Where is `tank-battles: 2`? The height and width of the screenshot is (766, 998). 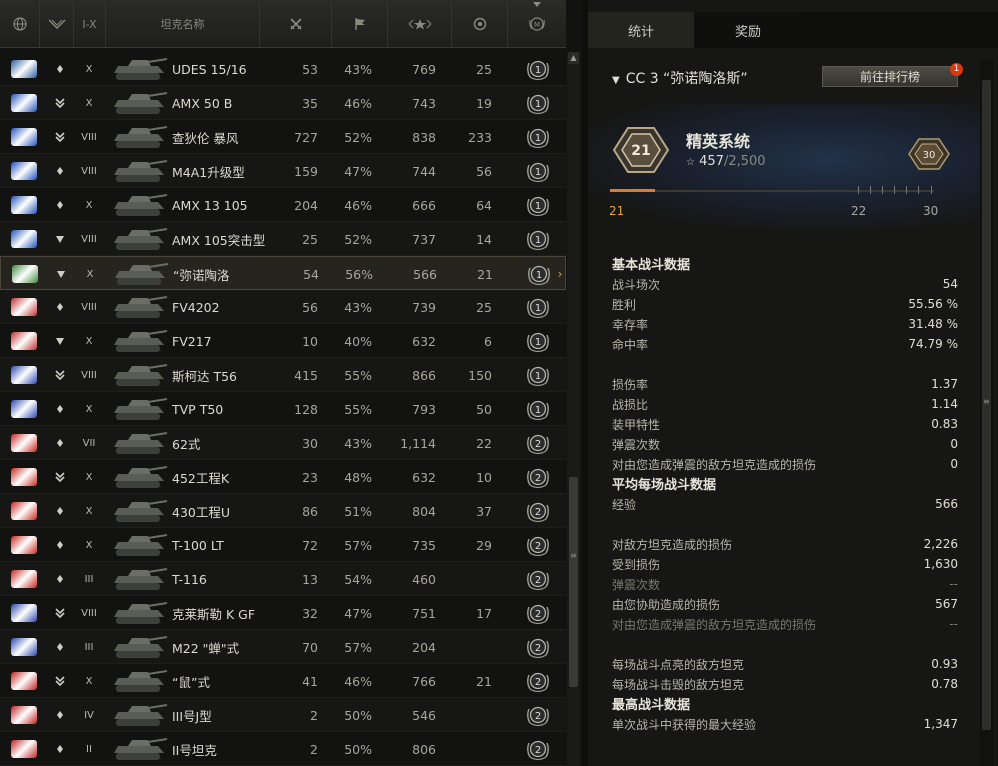 tank-battles: 2 is located at coordinates (314, 749).